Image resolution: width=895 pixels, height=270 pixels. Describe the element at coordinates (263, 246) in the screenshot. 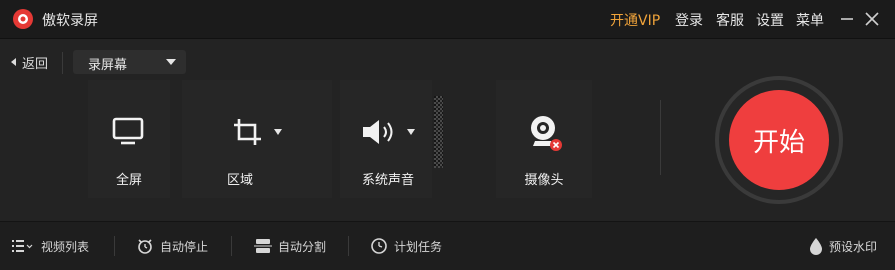

I see `split-icon` at that location.